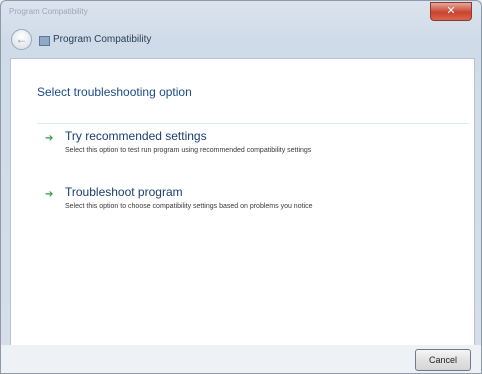 The image size is (482, 374). What do you see at coordinates (44, 41) in the screenshot?
I see `program-compatibility-icon` at bounding box center [44, 41].